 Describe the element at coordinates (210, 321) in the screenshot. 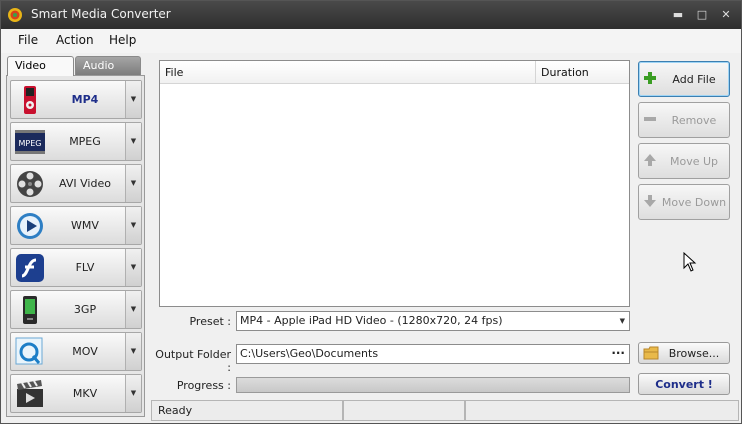

I see `preset-label: Preset :` at that location.